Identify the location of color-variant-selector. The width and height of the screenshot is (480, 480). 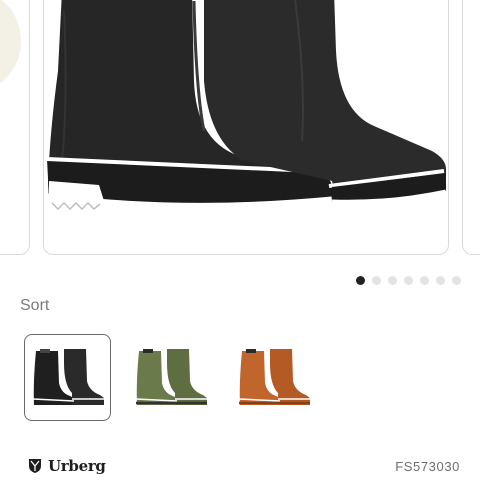
(170, 377).